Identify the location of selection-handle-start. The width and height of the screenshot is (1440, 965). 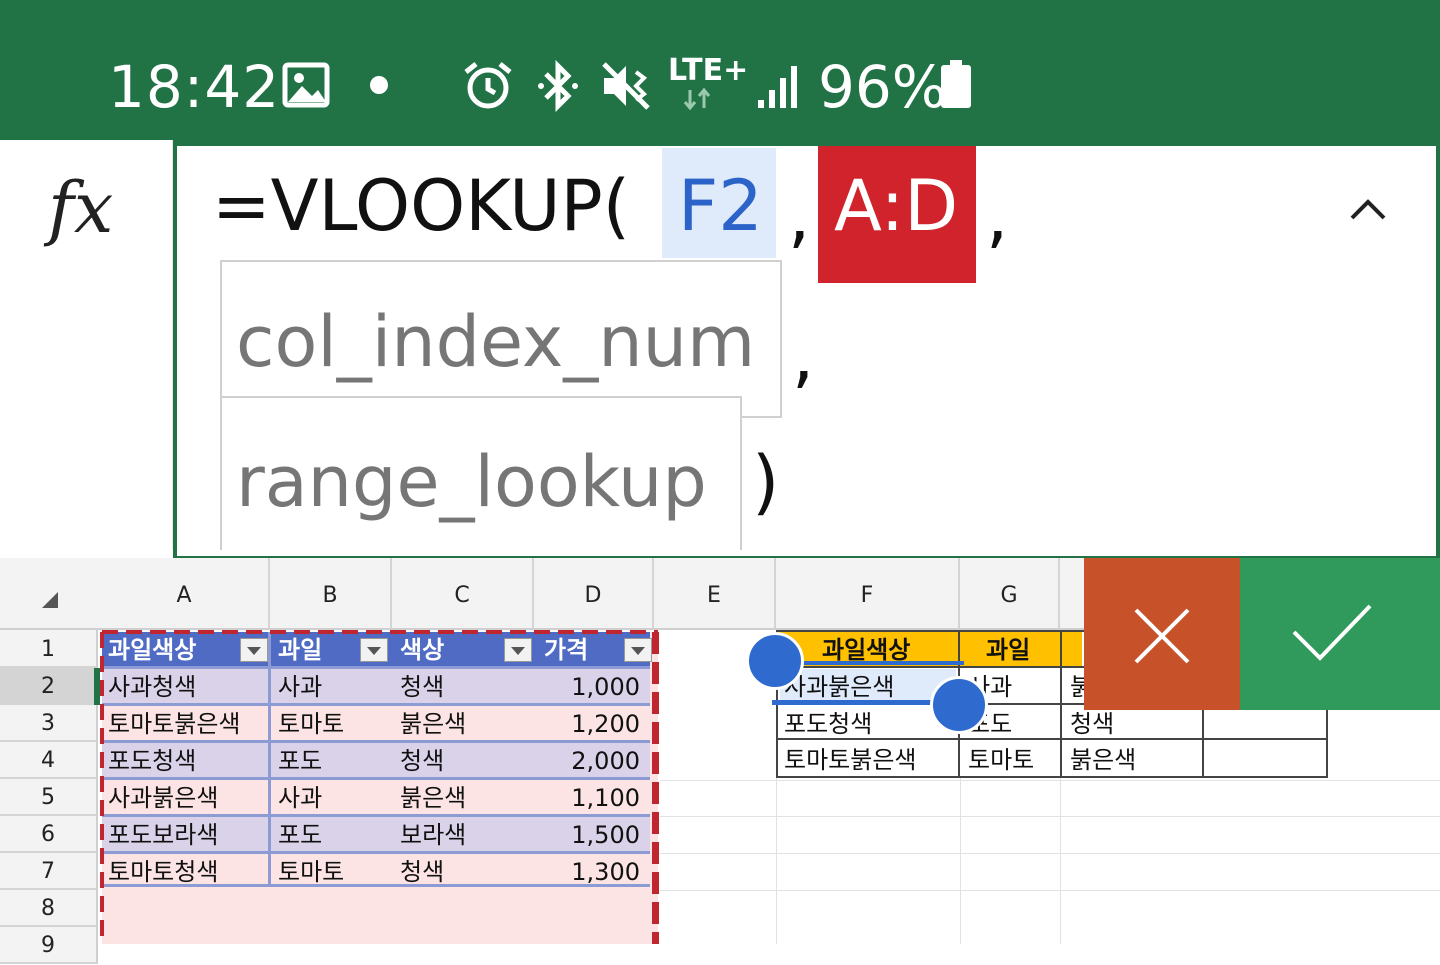
(775, 661).